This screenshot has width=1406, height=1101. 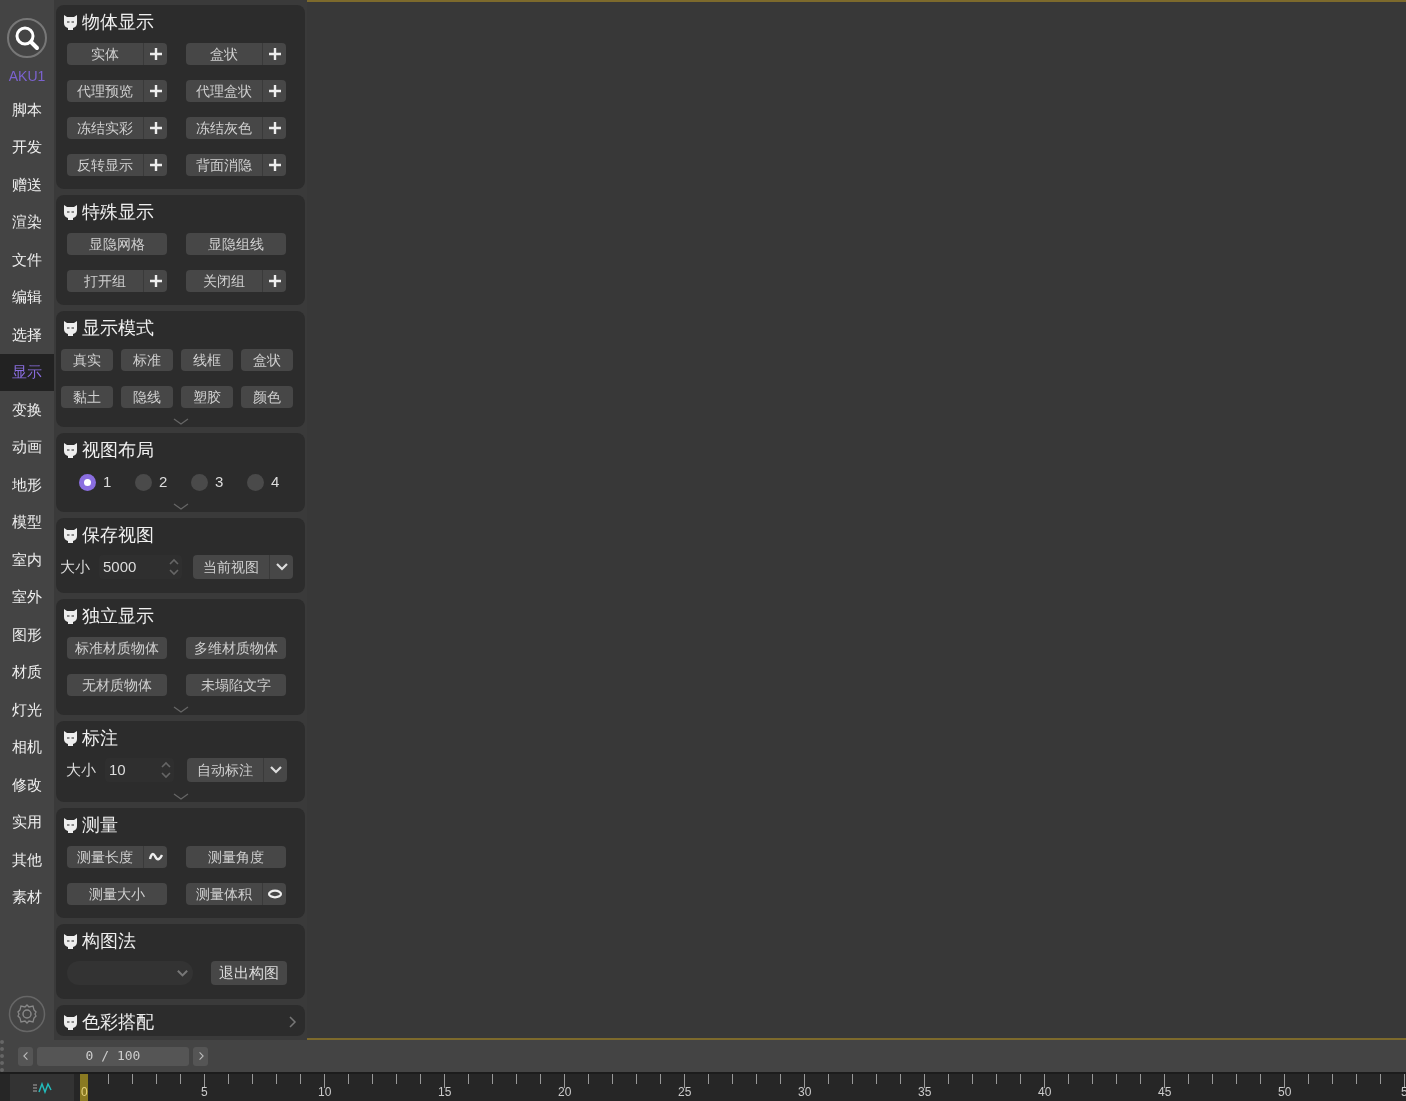 What do you see at coordinates (236, 281) in the screenshot?
I see `display-button: 关闭组` at bounding box center [236, 281].